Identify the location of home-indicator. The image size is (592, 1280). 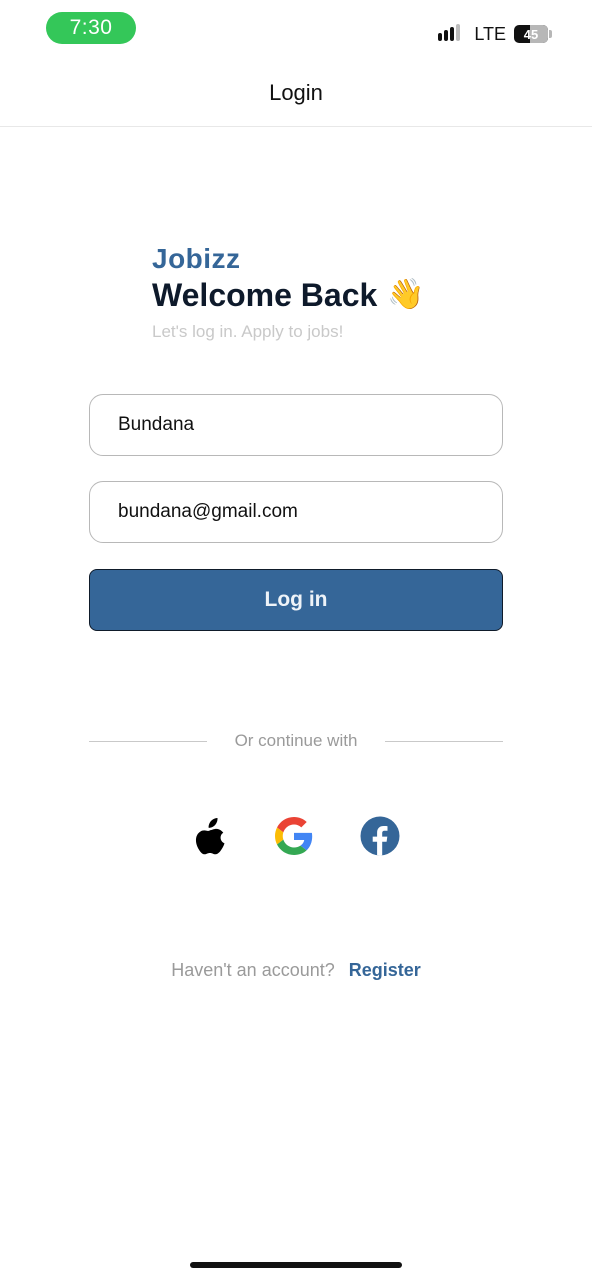
(296, 1265).